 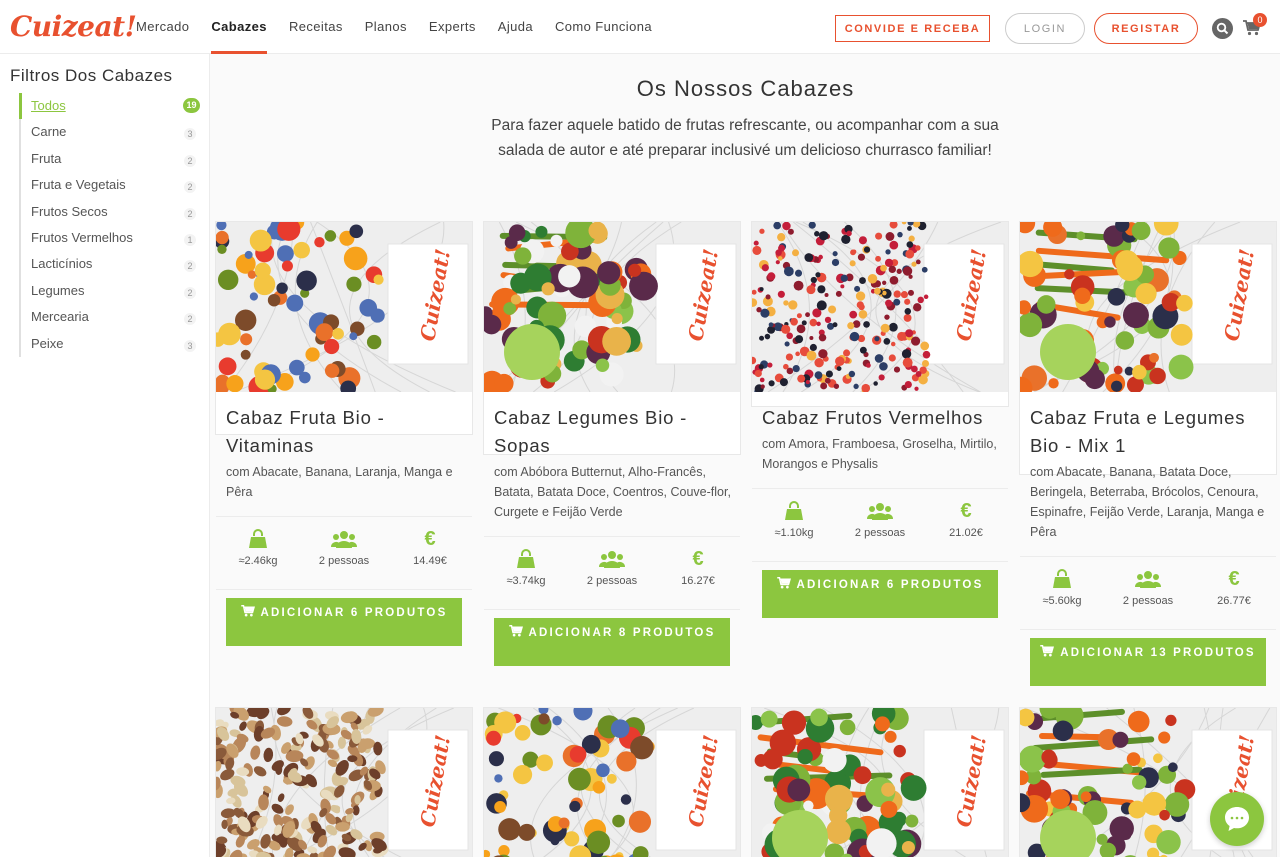 What do you see at coordinates (794, 533) in the screenshot?
I see `basket-weight: ≈1.10kg` at bounding box center [794, 533].